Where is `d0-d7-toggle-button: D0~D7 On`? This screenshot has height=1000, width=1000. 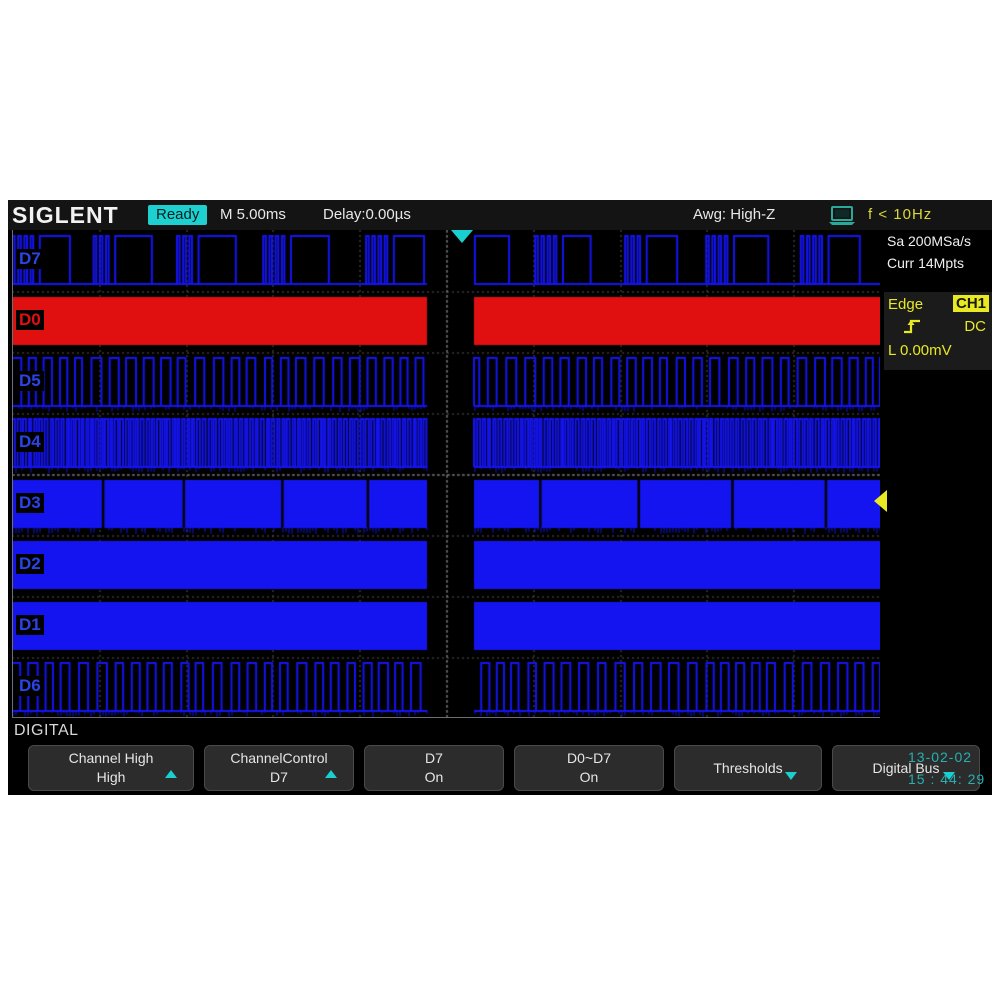
d0-d7-toggle-button: D0~D7 On is located at coordinates (589, 768).